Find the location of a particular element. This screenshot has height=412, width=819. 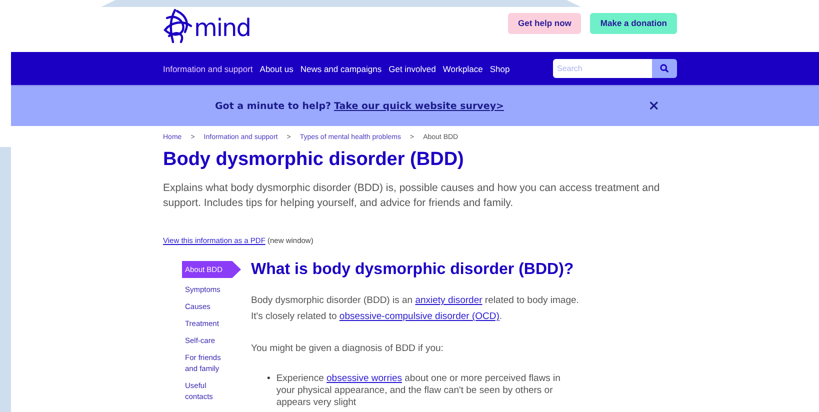

text-link: anxiety disorder is located at coordinates (448, 300).